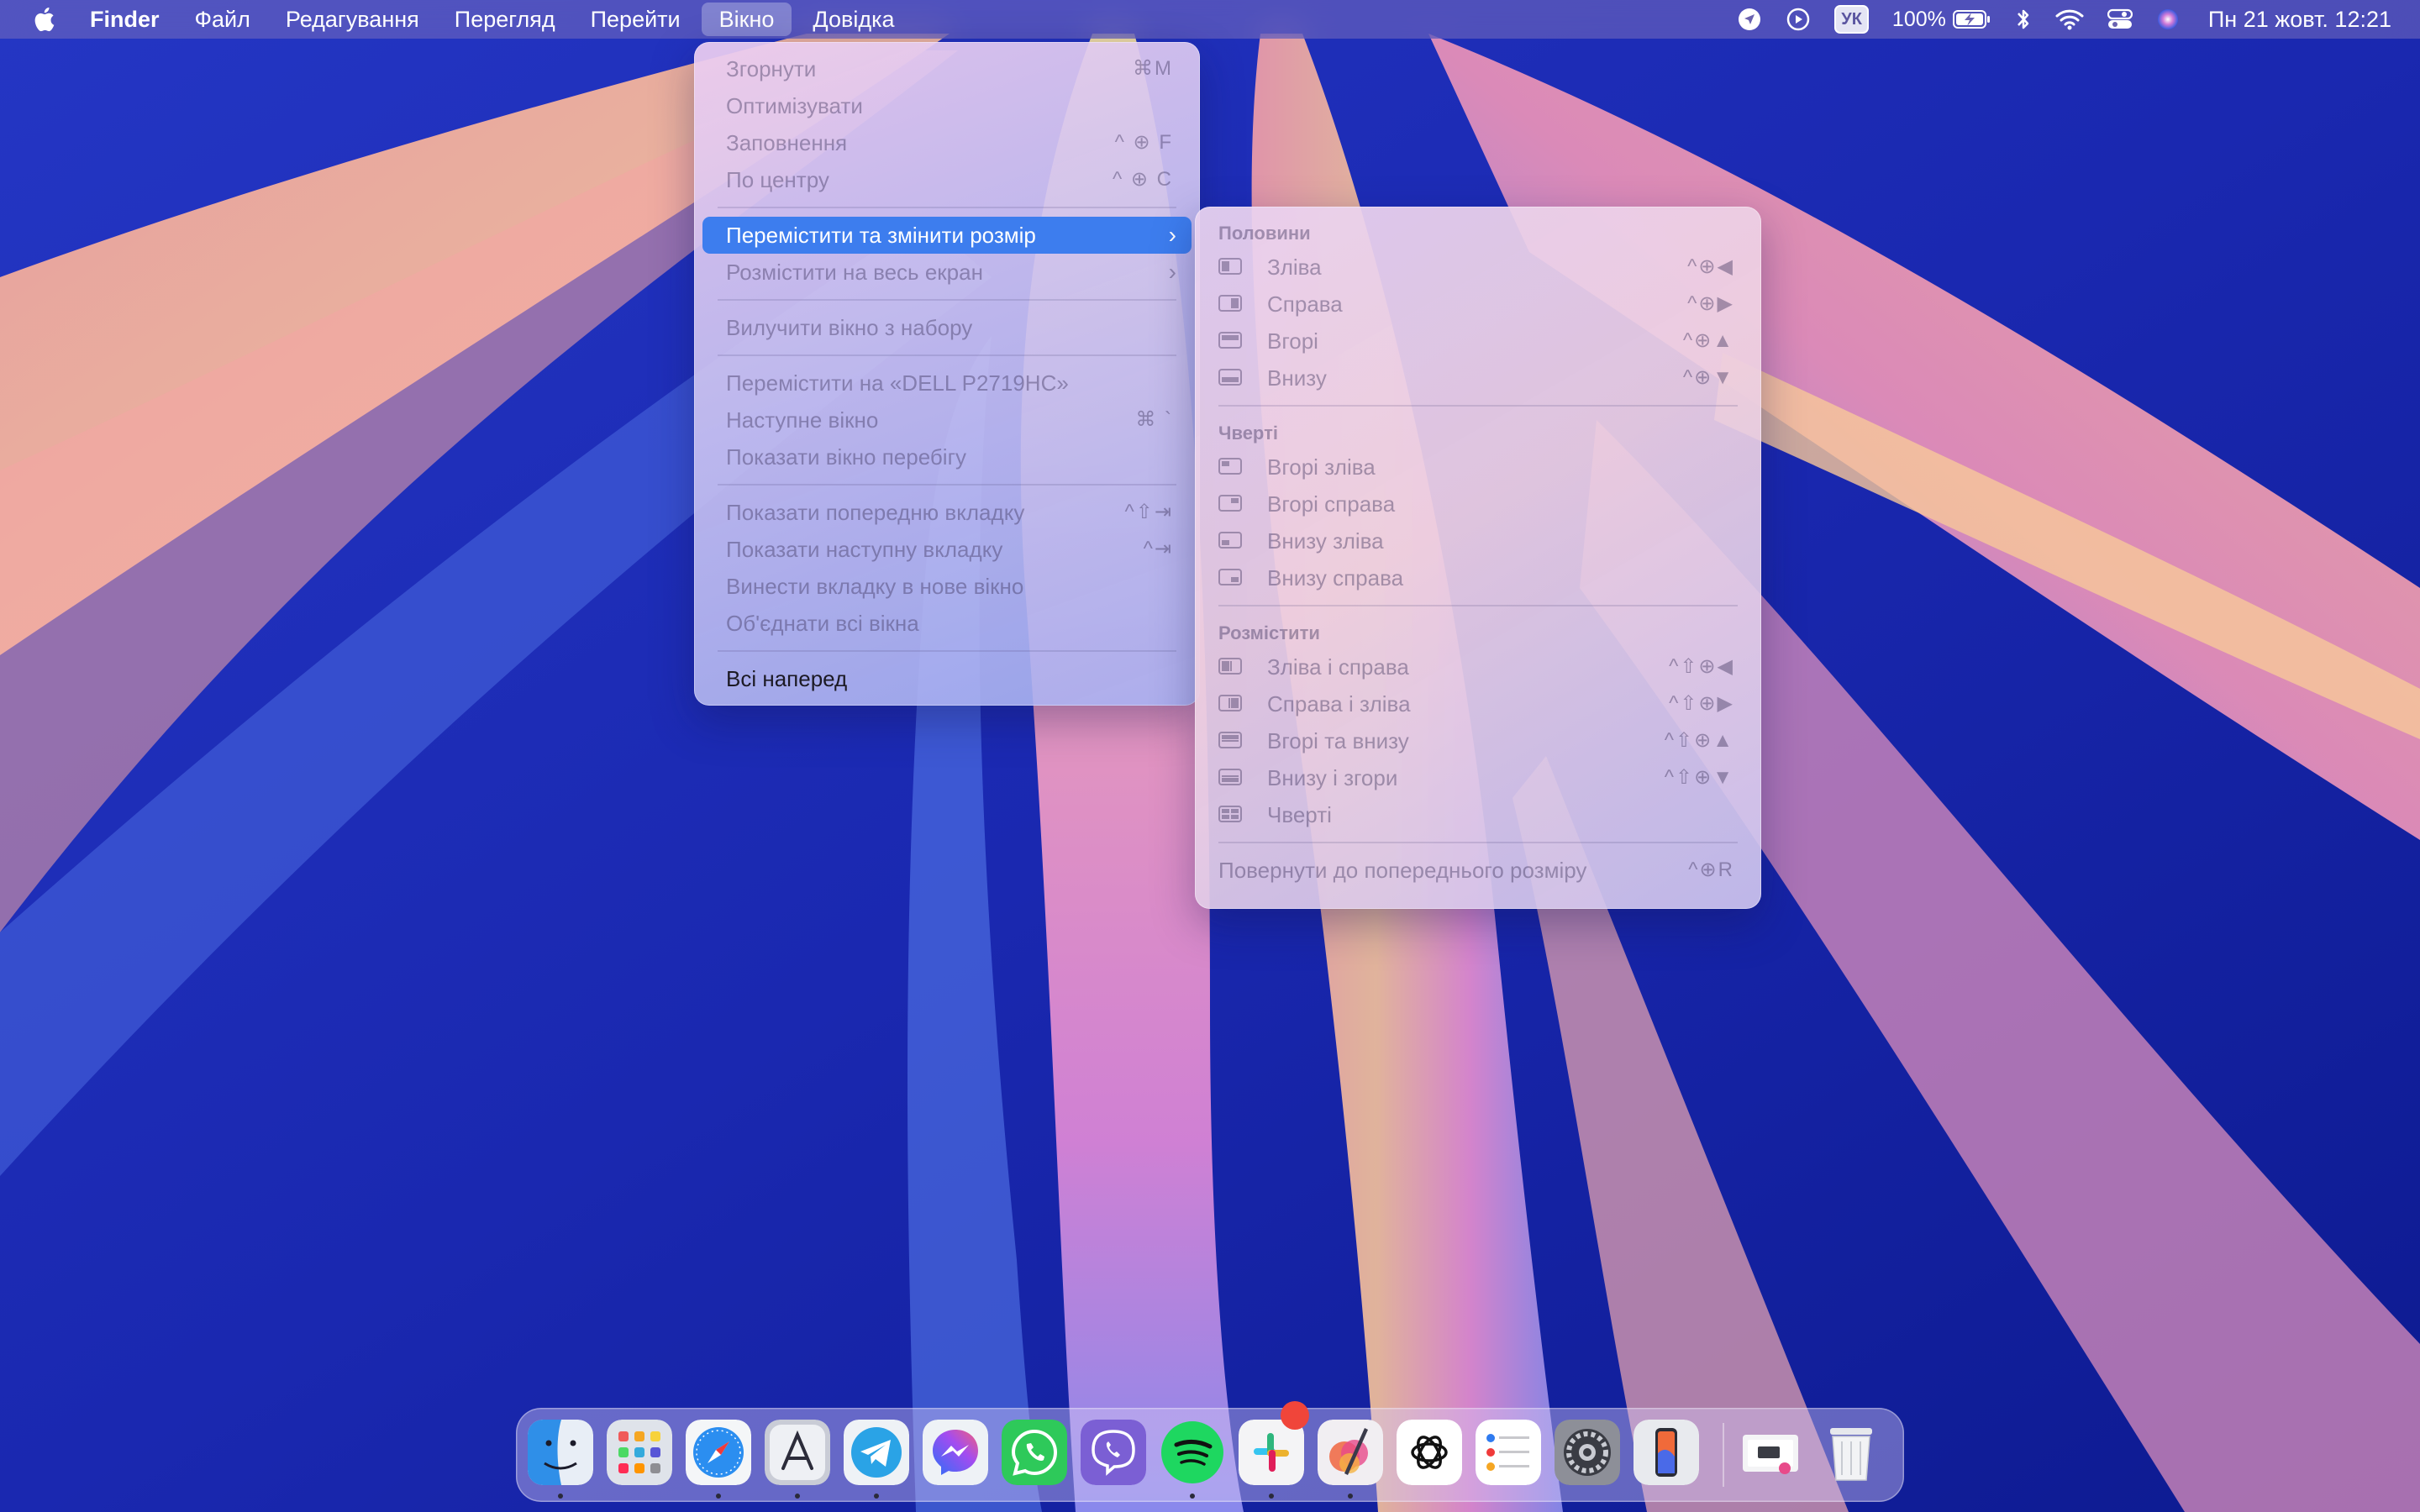 This screenshot has height=1512, width=2420. Describe the element at coordinates (1230, 540) in the screenshot. I see `bottom-left-quarter-layout-icon` at that location.